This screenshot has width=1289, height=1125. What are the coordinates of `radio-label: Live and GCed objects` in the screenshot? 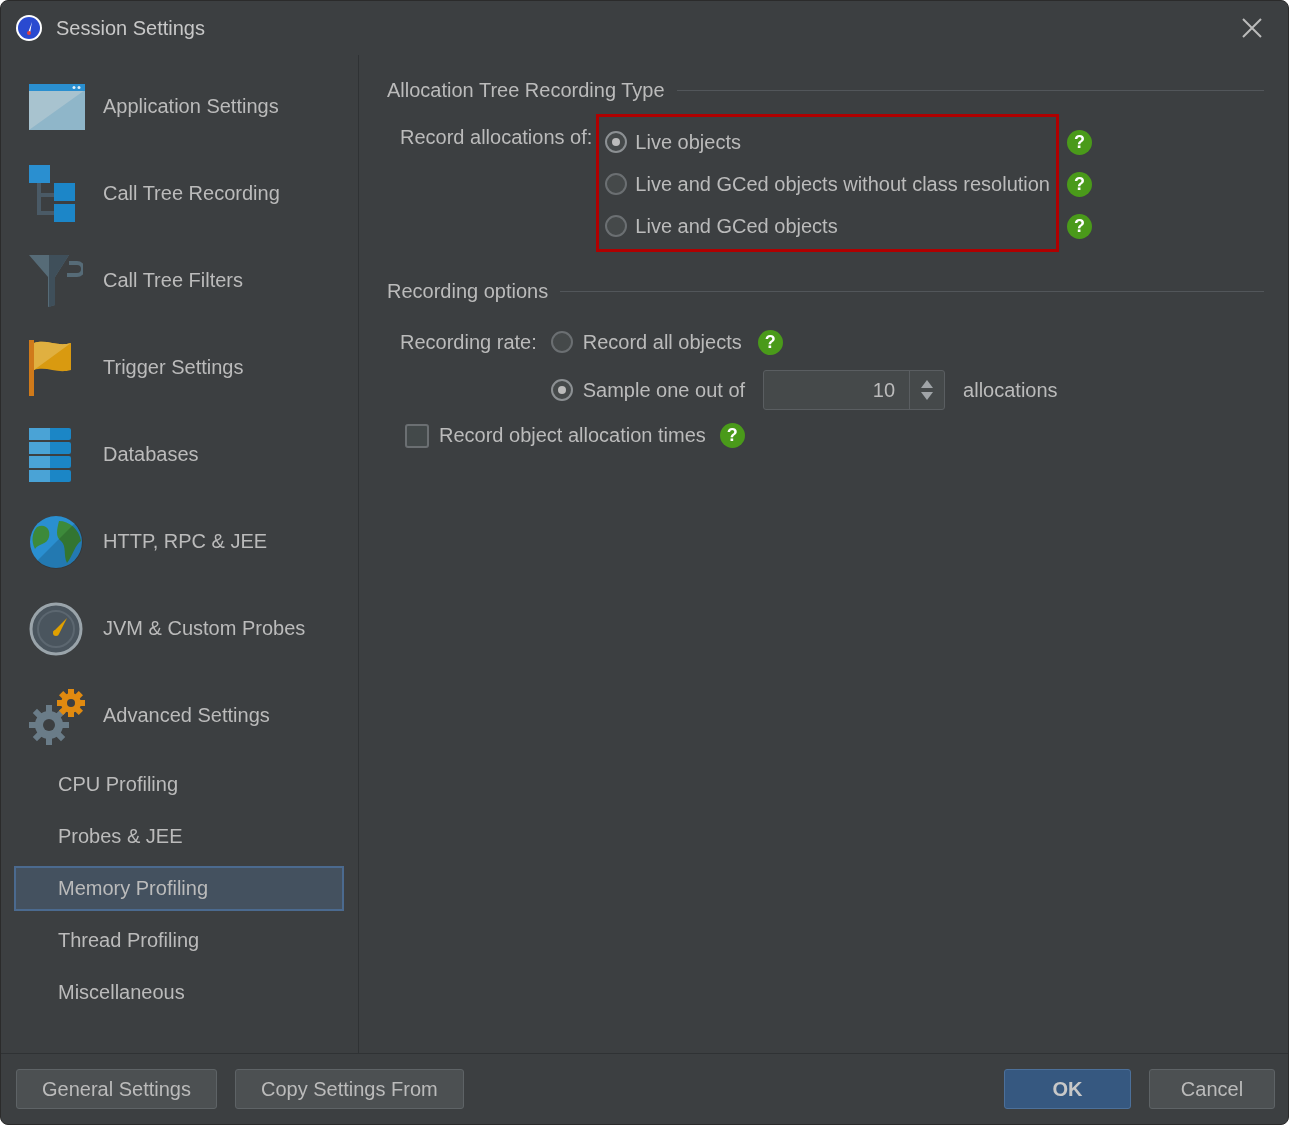 It's located at (736, 226).